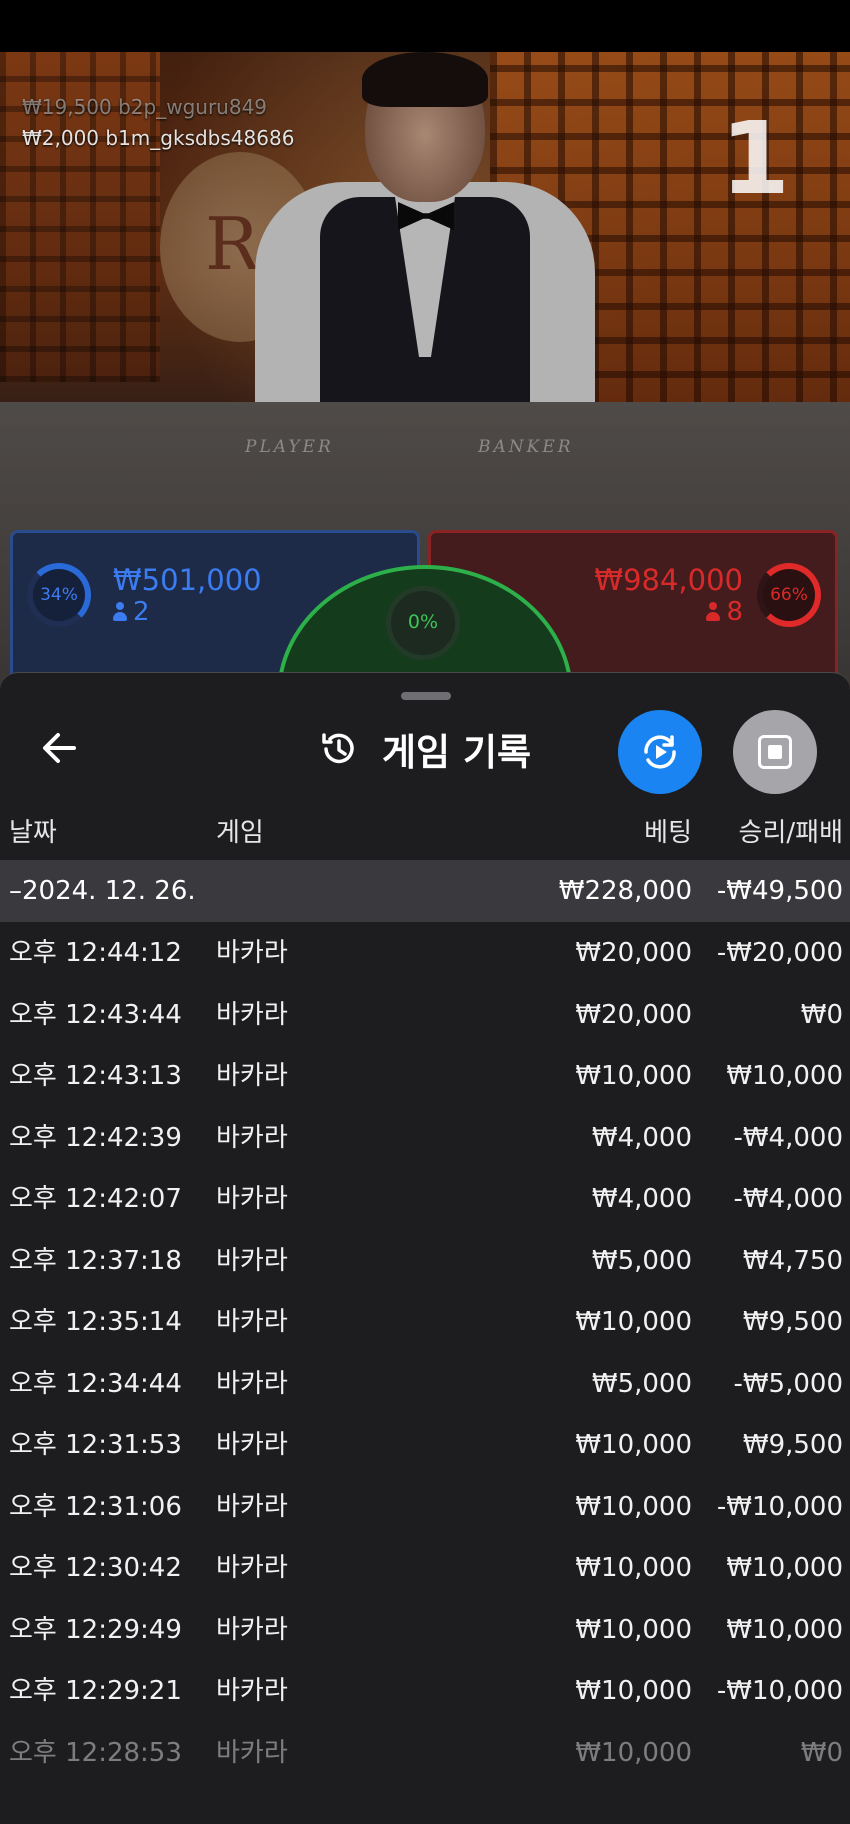 This screenshot has width=850, height=1824. I want to click on table-row: 오후 12:42:39 바카라 ₩4,000 -₩4,000, so click(425, 1138).